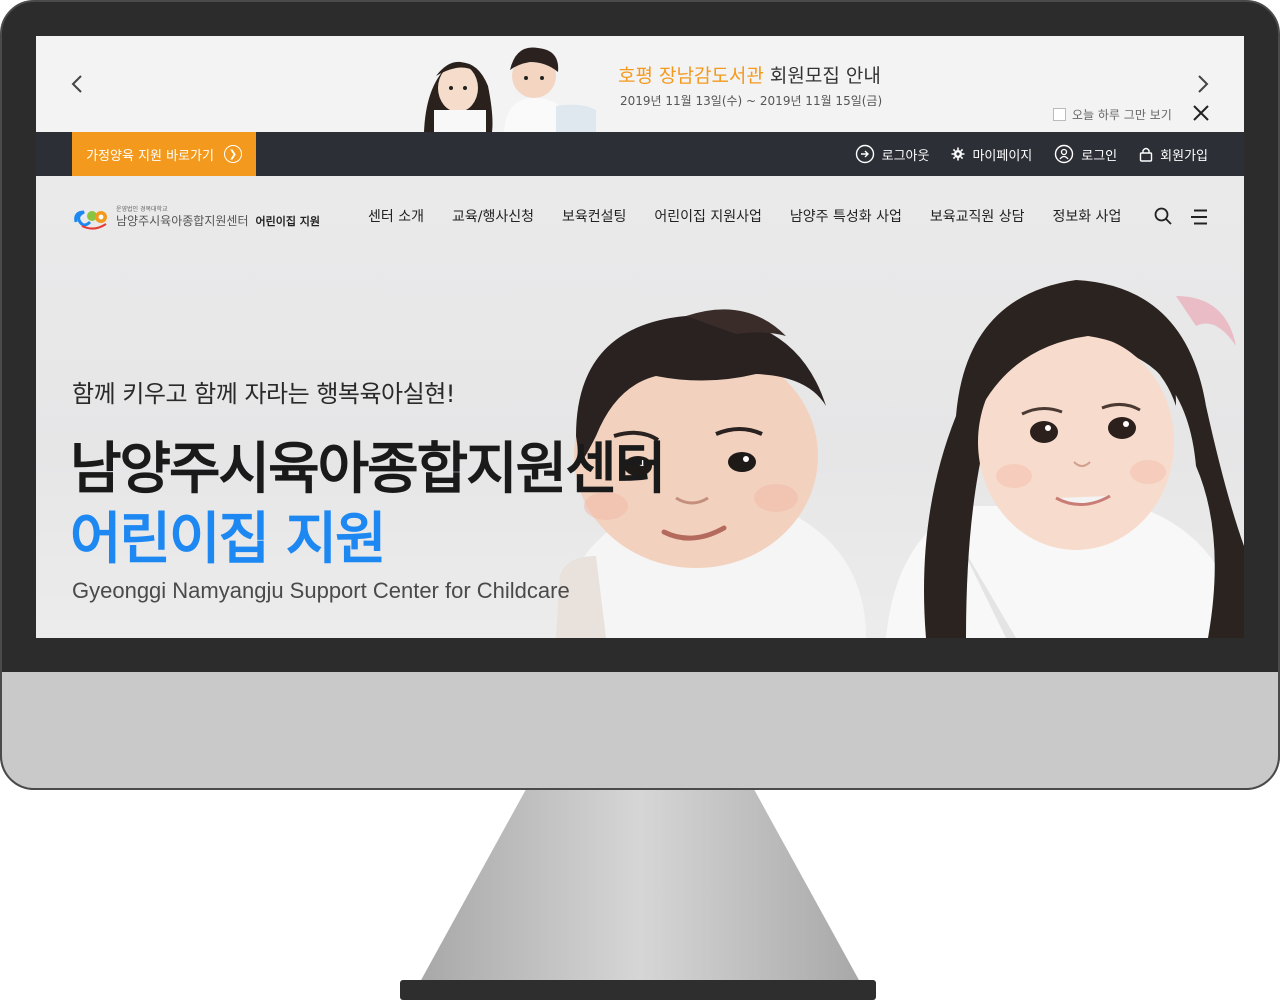  What do you see at coordinates (1059, 114) in the screenshot?
I see `checkbox-box` at bounding box center [1059, 114].